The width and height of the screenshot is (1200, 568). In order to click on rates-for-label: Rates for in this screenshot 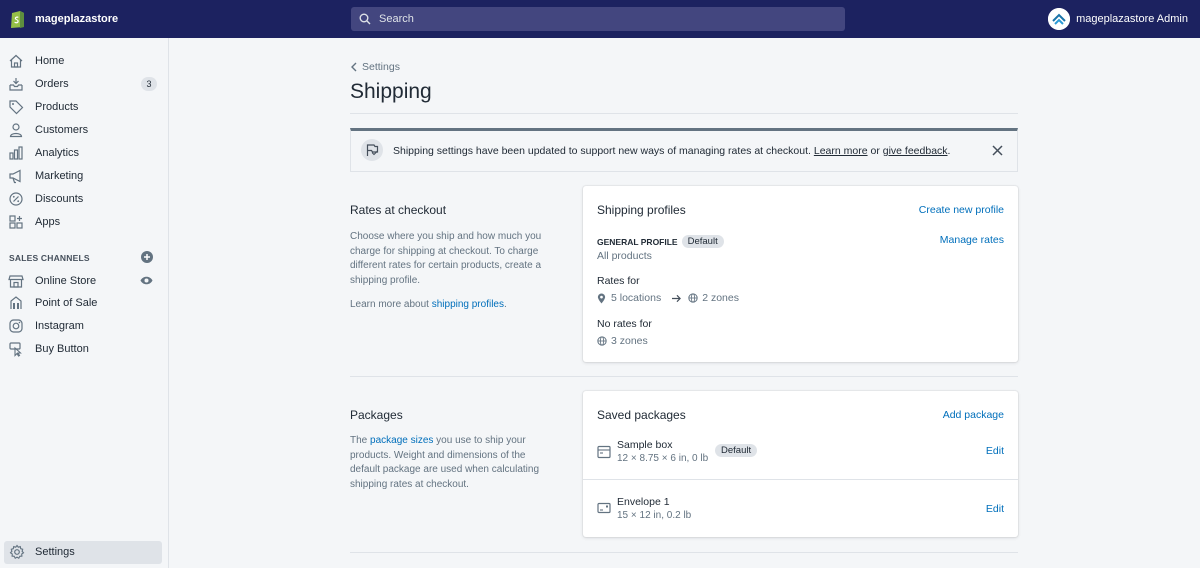, I will do `click(618, 281)`.